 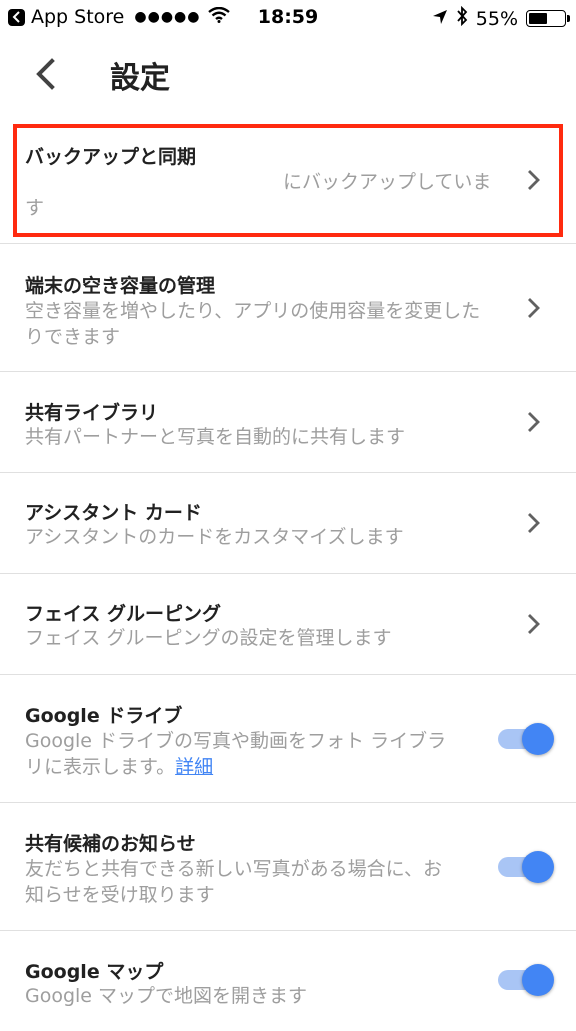 What do you see at coordinates (16, 17) in the screenshot?
I see `back-to-app-icon` at bounding box center [16, 17].